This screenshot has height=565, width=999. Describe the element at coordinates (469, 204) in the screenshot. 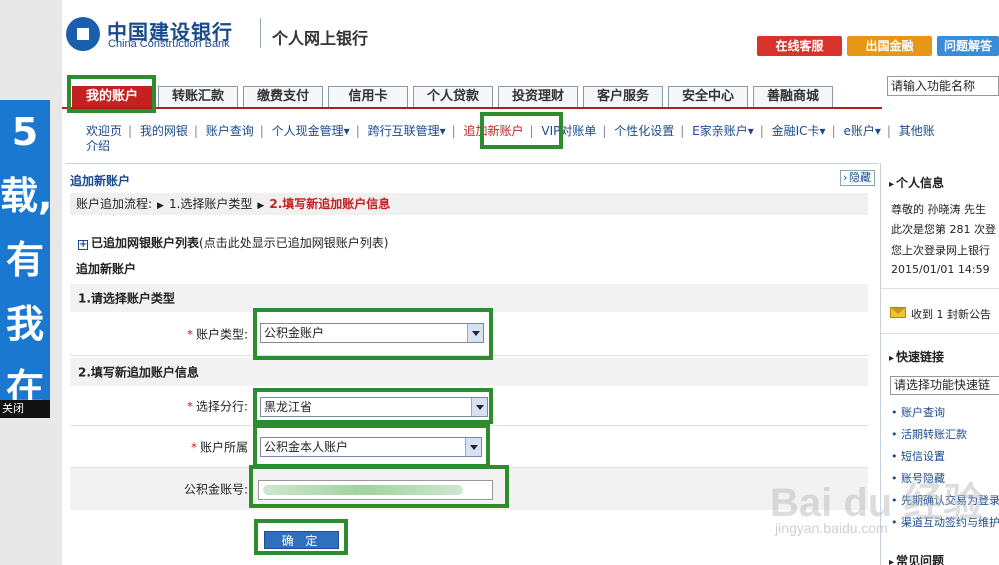

I see `flow-breadcrumb: 账户追加流程: ▶ 1.选择账户类型 ▶ 2.填写新追加账户信息` at that location.